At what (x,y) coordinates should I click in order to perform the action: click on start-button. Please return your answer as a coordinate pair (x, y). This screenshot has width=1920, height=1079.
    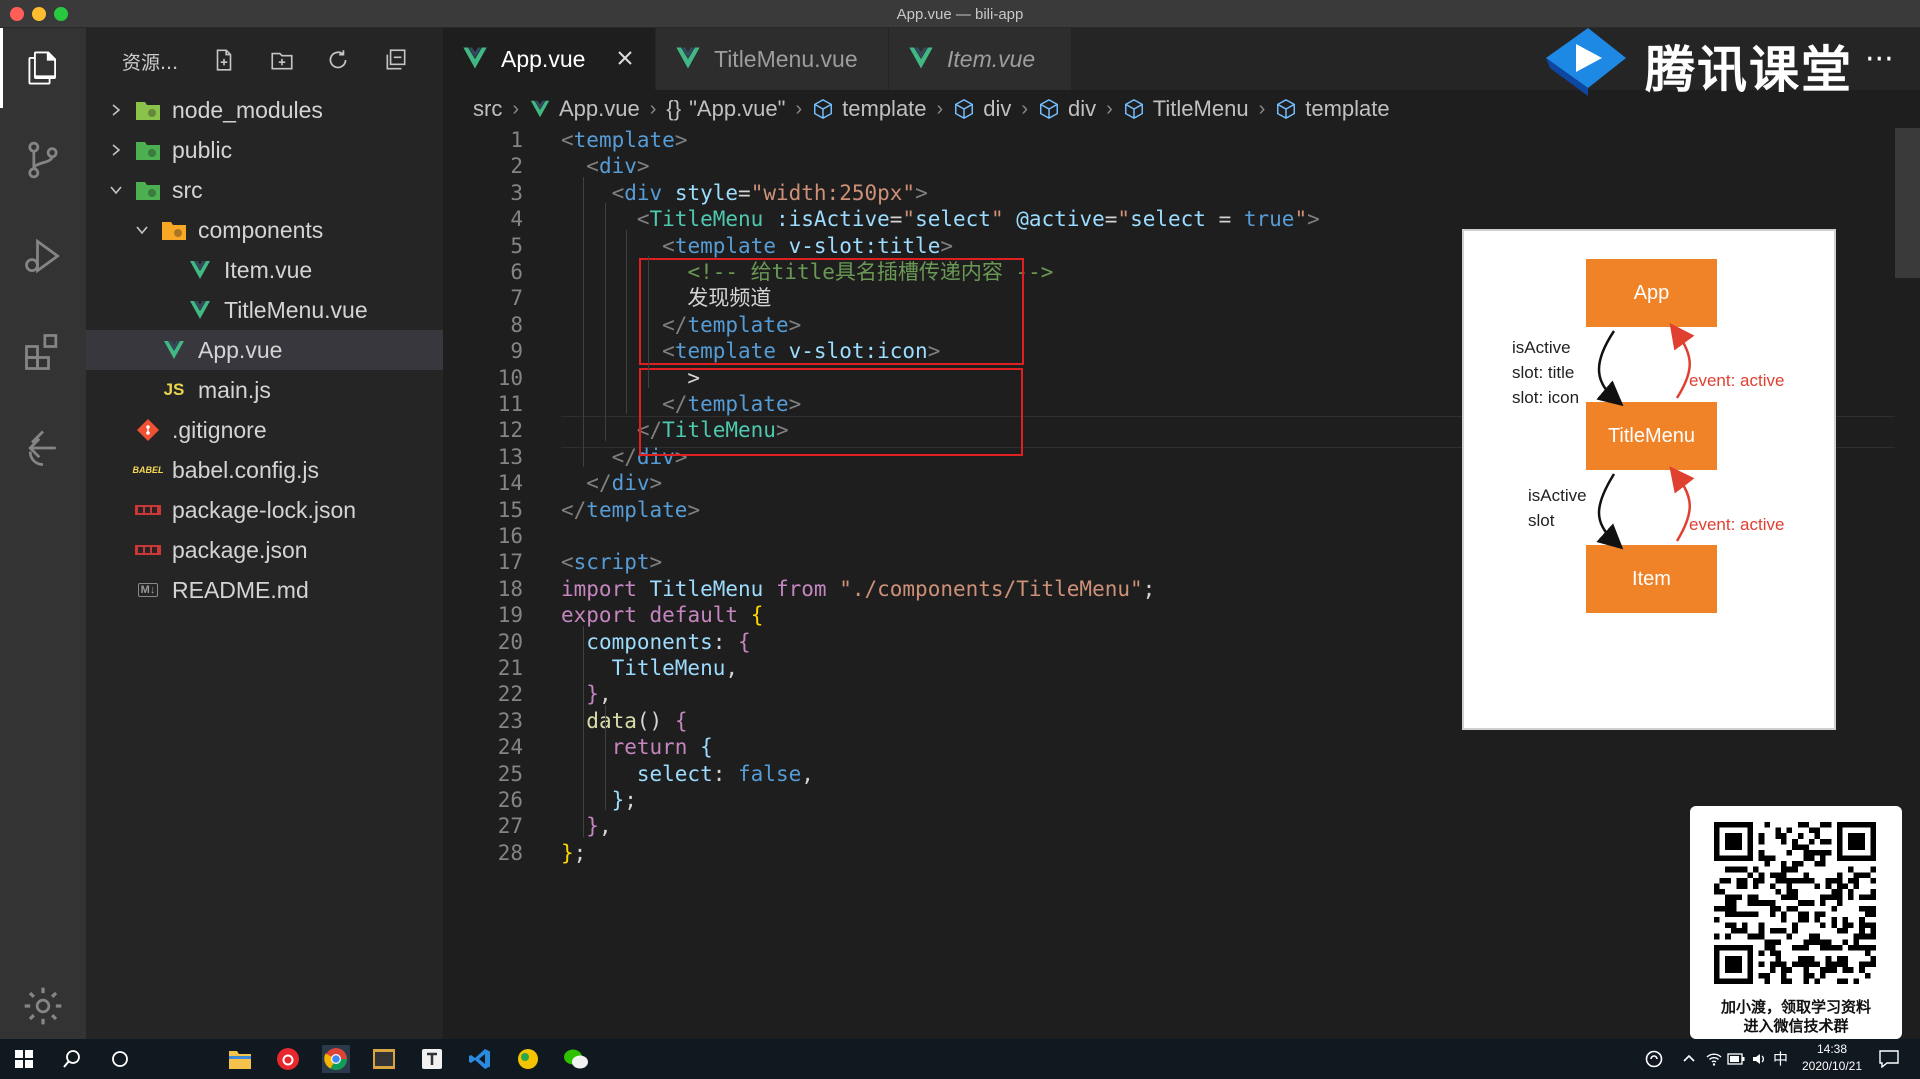
    Looking at the image, I should click on (24, 1059).